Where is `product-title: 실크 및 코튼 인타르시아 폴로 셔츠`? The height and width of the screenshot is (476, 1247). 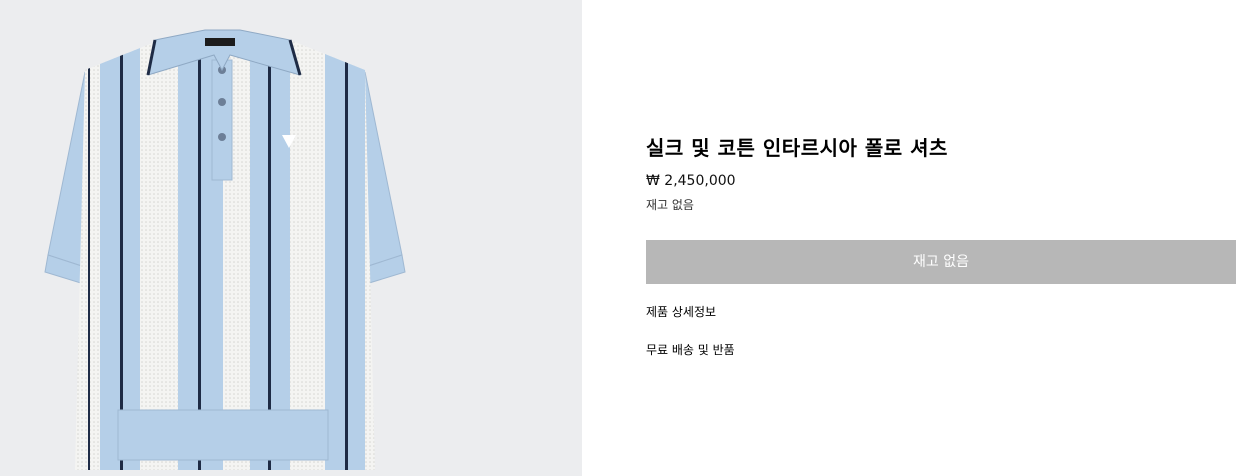 product-title: 실크 및 코튼 인타르시아 폴로 셔츠 is located at coordinates (797, 148).